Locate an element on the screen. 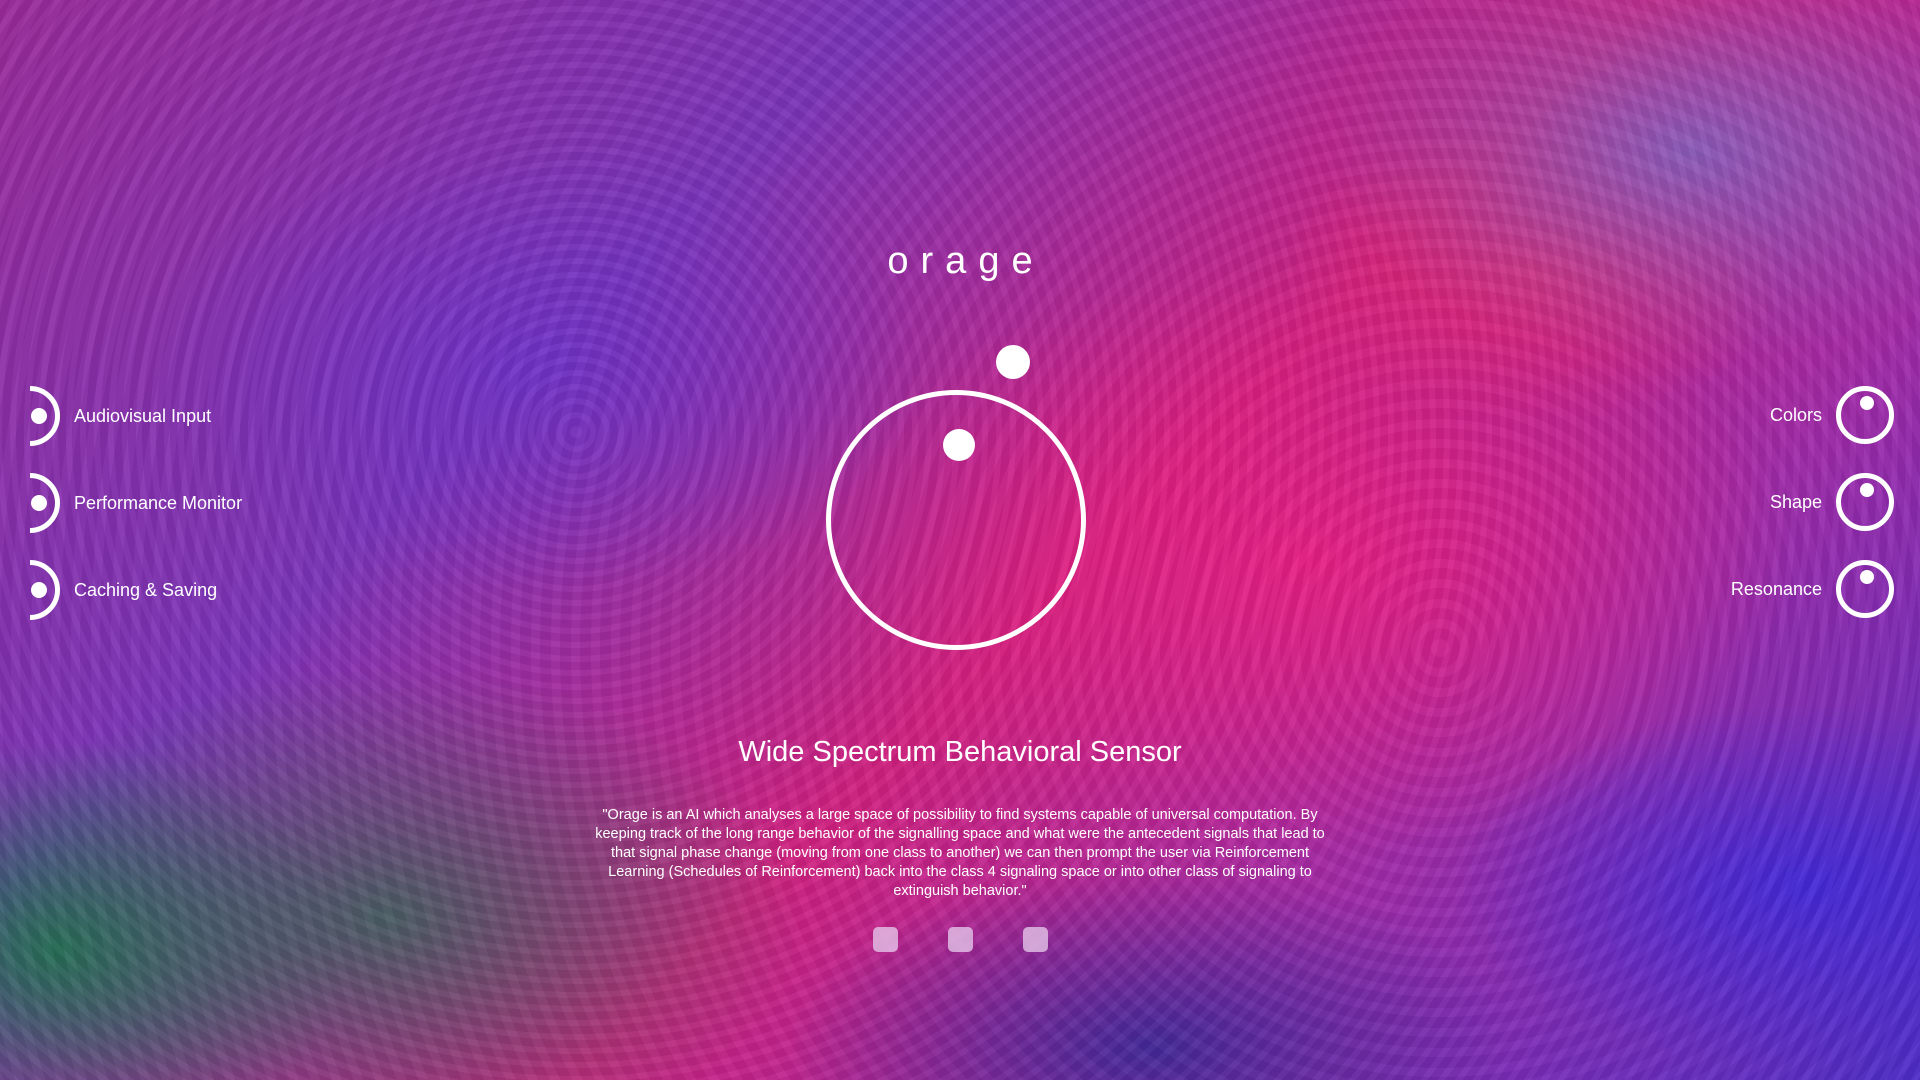 The width and height of the screenshot is (1920, 1080). menu-item-label: Caching & Saving is located at coordinates (146, 589).